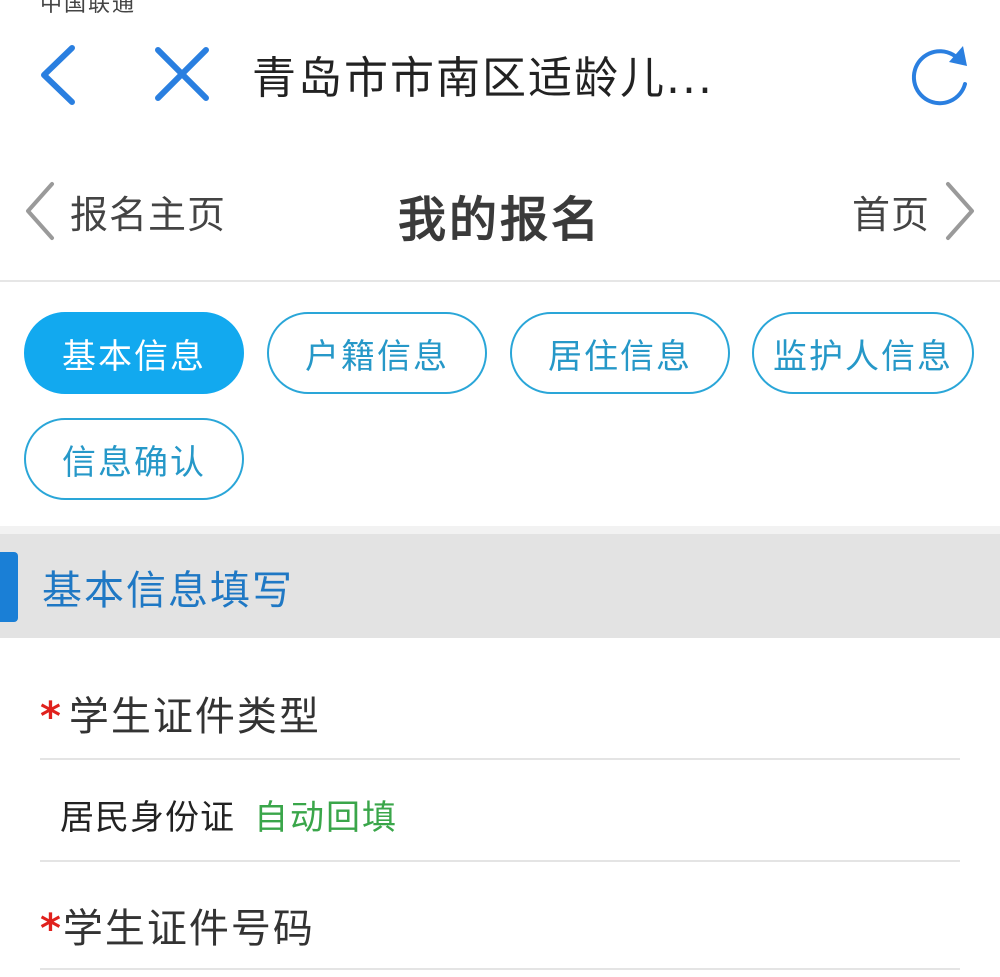 The height and width of the screenshot is (977, 1000). What do you see at coordinates (500, 811) in the screenshot?
I see `doc-type-select: 居民身份证 自动回填` at bounding box center [500, 811].